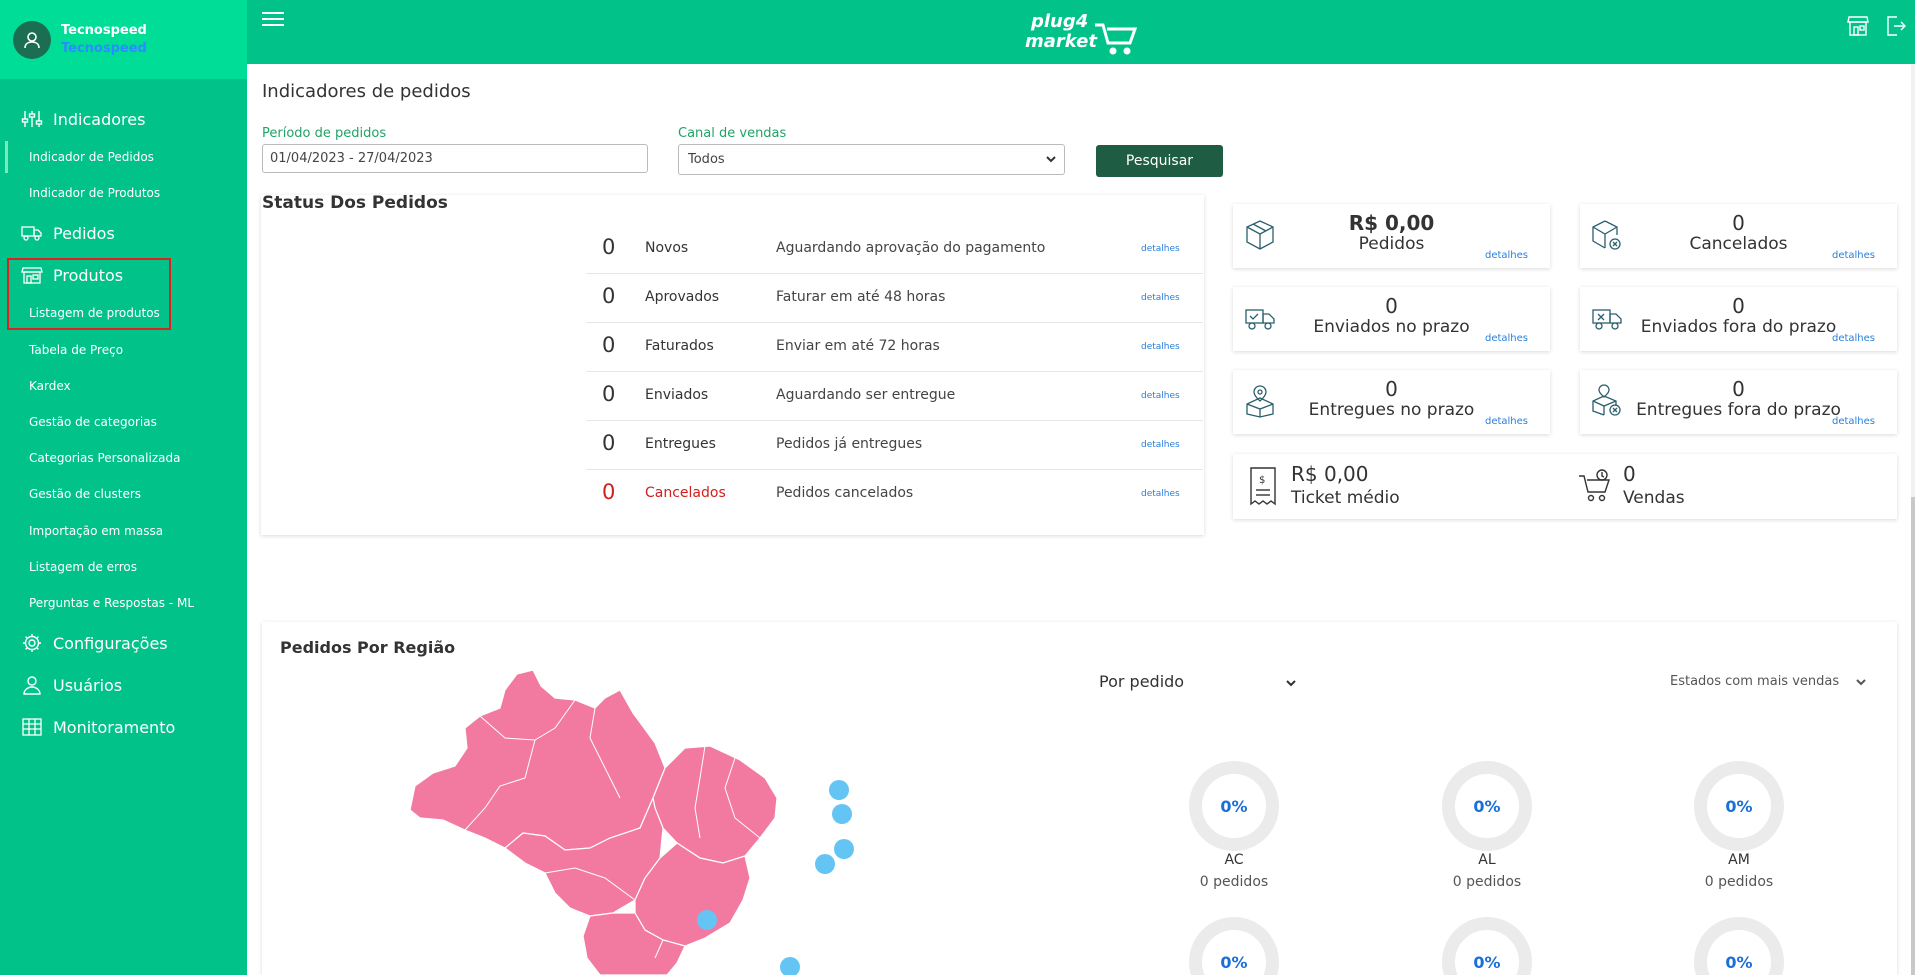 The image size is (1915, 975). What do you see at coordinates (1738, 236) in the screenshot?
I see `metric-card-cancelados: 0 Cancelados detalhes` at bounding box center [1738, 236].